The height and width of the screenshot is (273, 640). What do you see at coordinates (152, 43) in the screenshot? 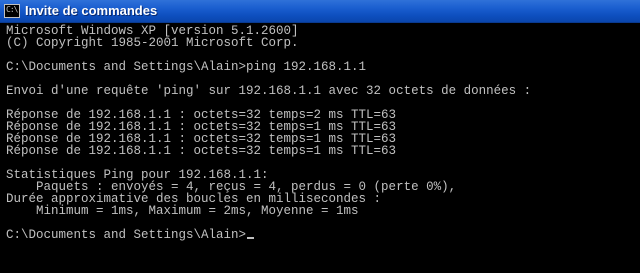
I see `console-line: (C) Copyright 1985-2001 Microsoft Corp.` at bounding box center [152, 43].